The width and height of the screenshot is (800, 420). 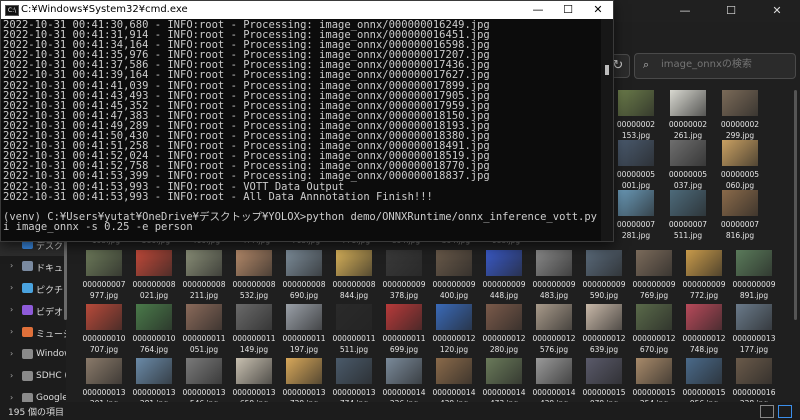 I want to click on cmd-titlebar: C:\ C:¥Windows¥System32¥cmd.exe — ☐ ✕, so click(x=307, y=10).